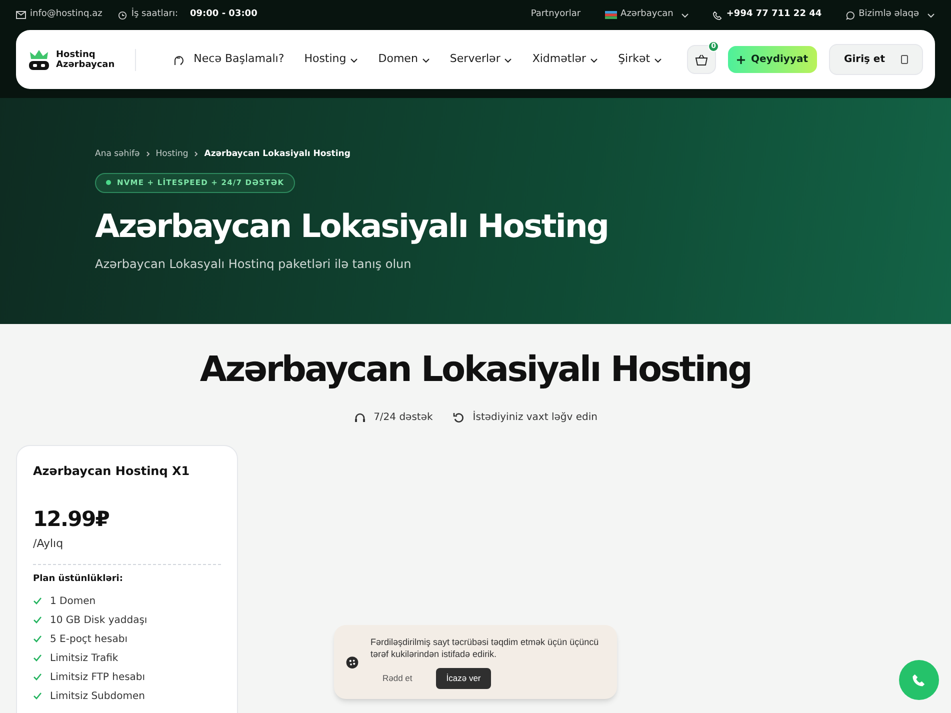  I want to click on hero-subtitle: Azərbaycan Lokasyalı Hostinq paketləri ilə tanış olun, so click(253, 264).